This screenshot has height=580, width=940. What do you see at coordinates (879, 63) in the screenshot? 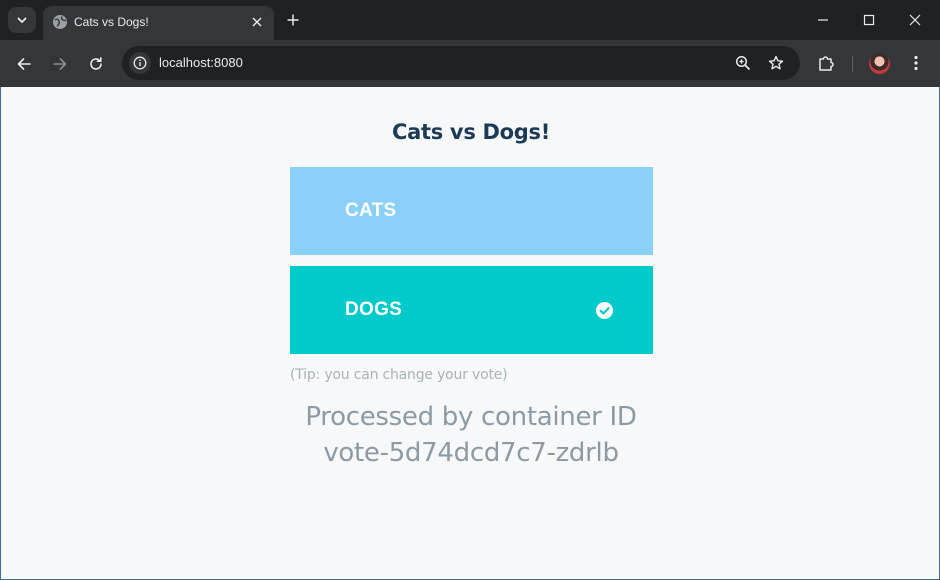
I see `profile-avatar` at bounding box center [879, 63].